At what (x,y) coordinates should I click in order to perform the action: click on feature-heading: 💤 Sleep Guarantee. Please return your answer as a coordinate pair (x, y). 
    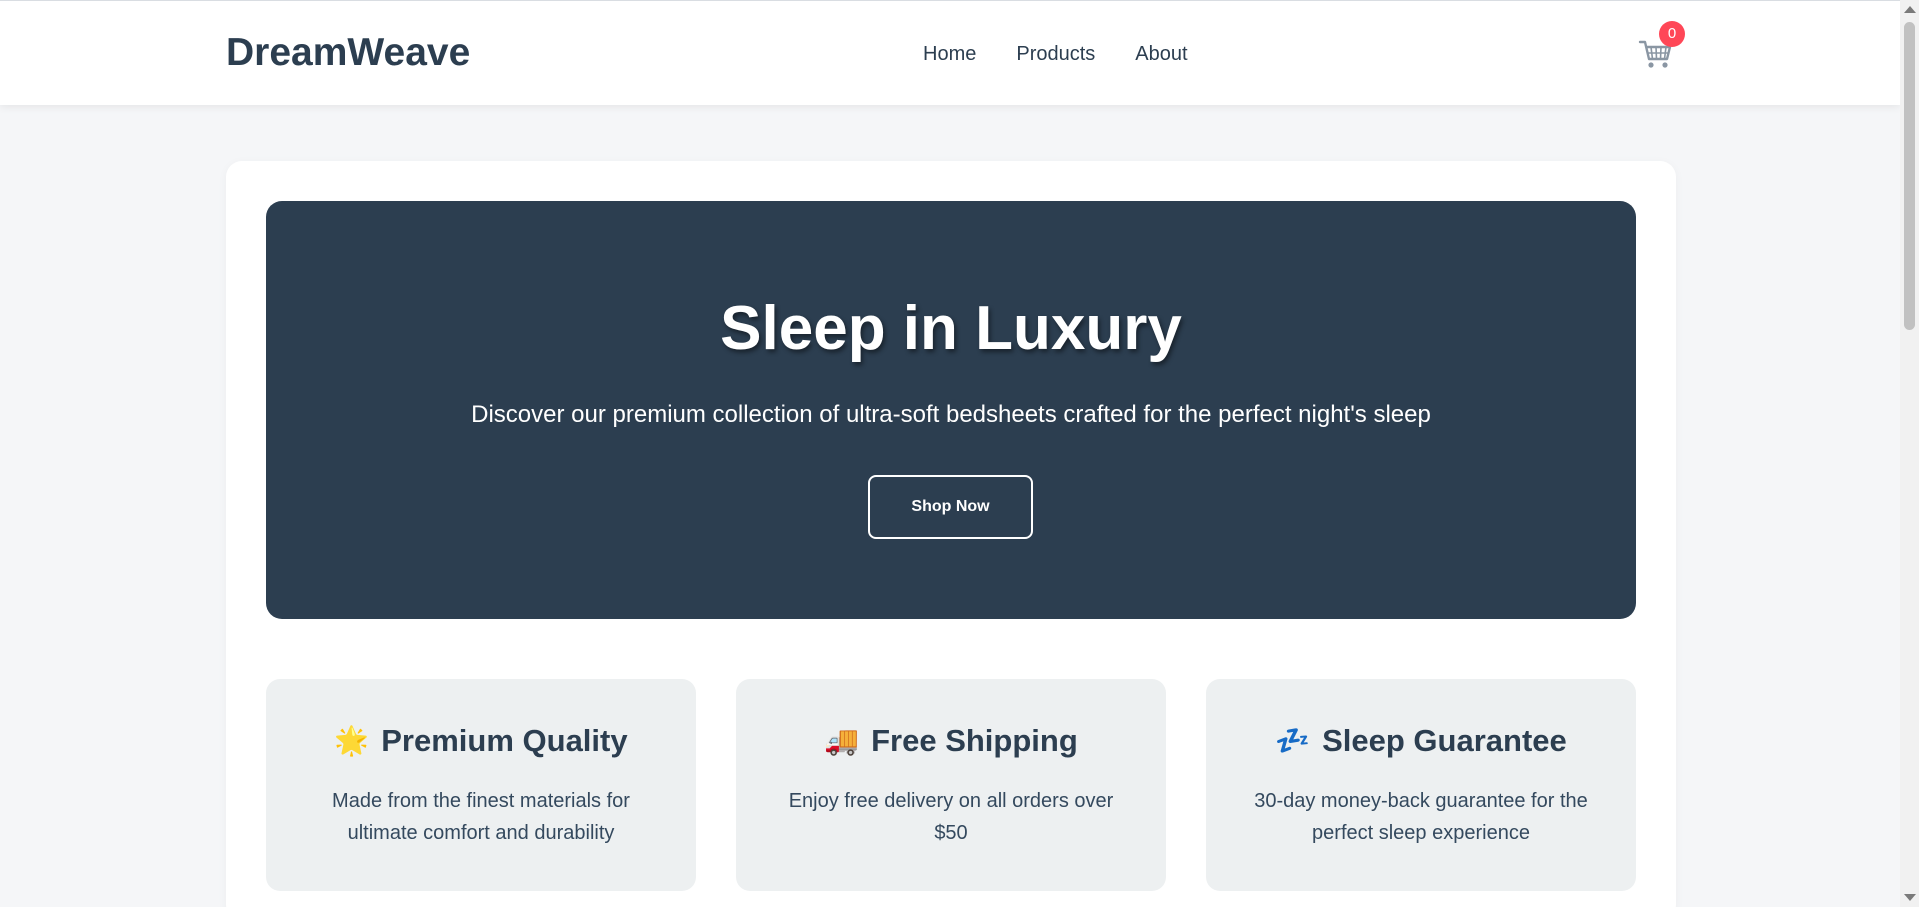
    Looking at the image, I should click on (1421, 741).